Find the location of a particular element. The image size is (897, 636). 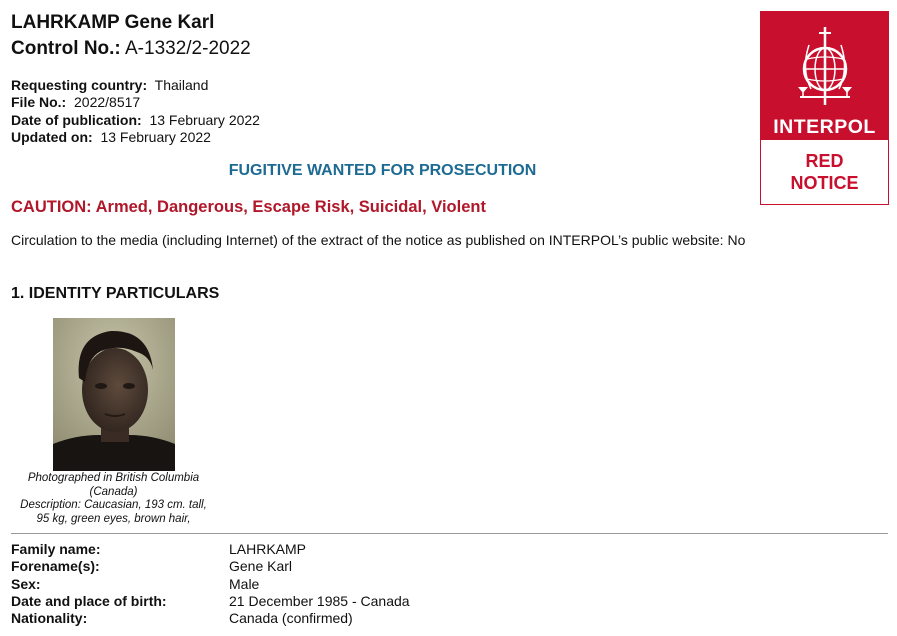

meta-label: File No.: is located at coordinates (39, 102).